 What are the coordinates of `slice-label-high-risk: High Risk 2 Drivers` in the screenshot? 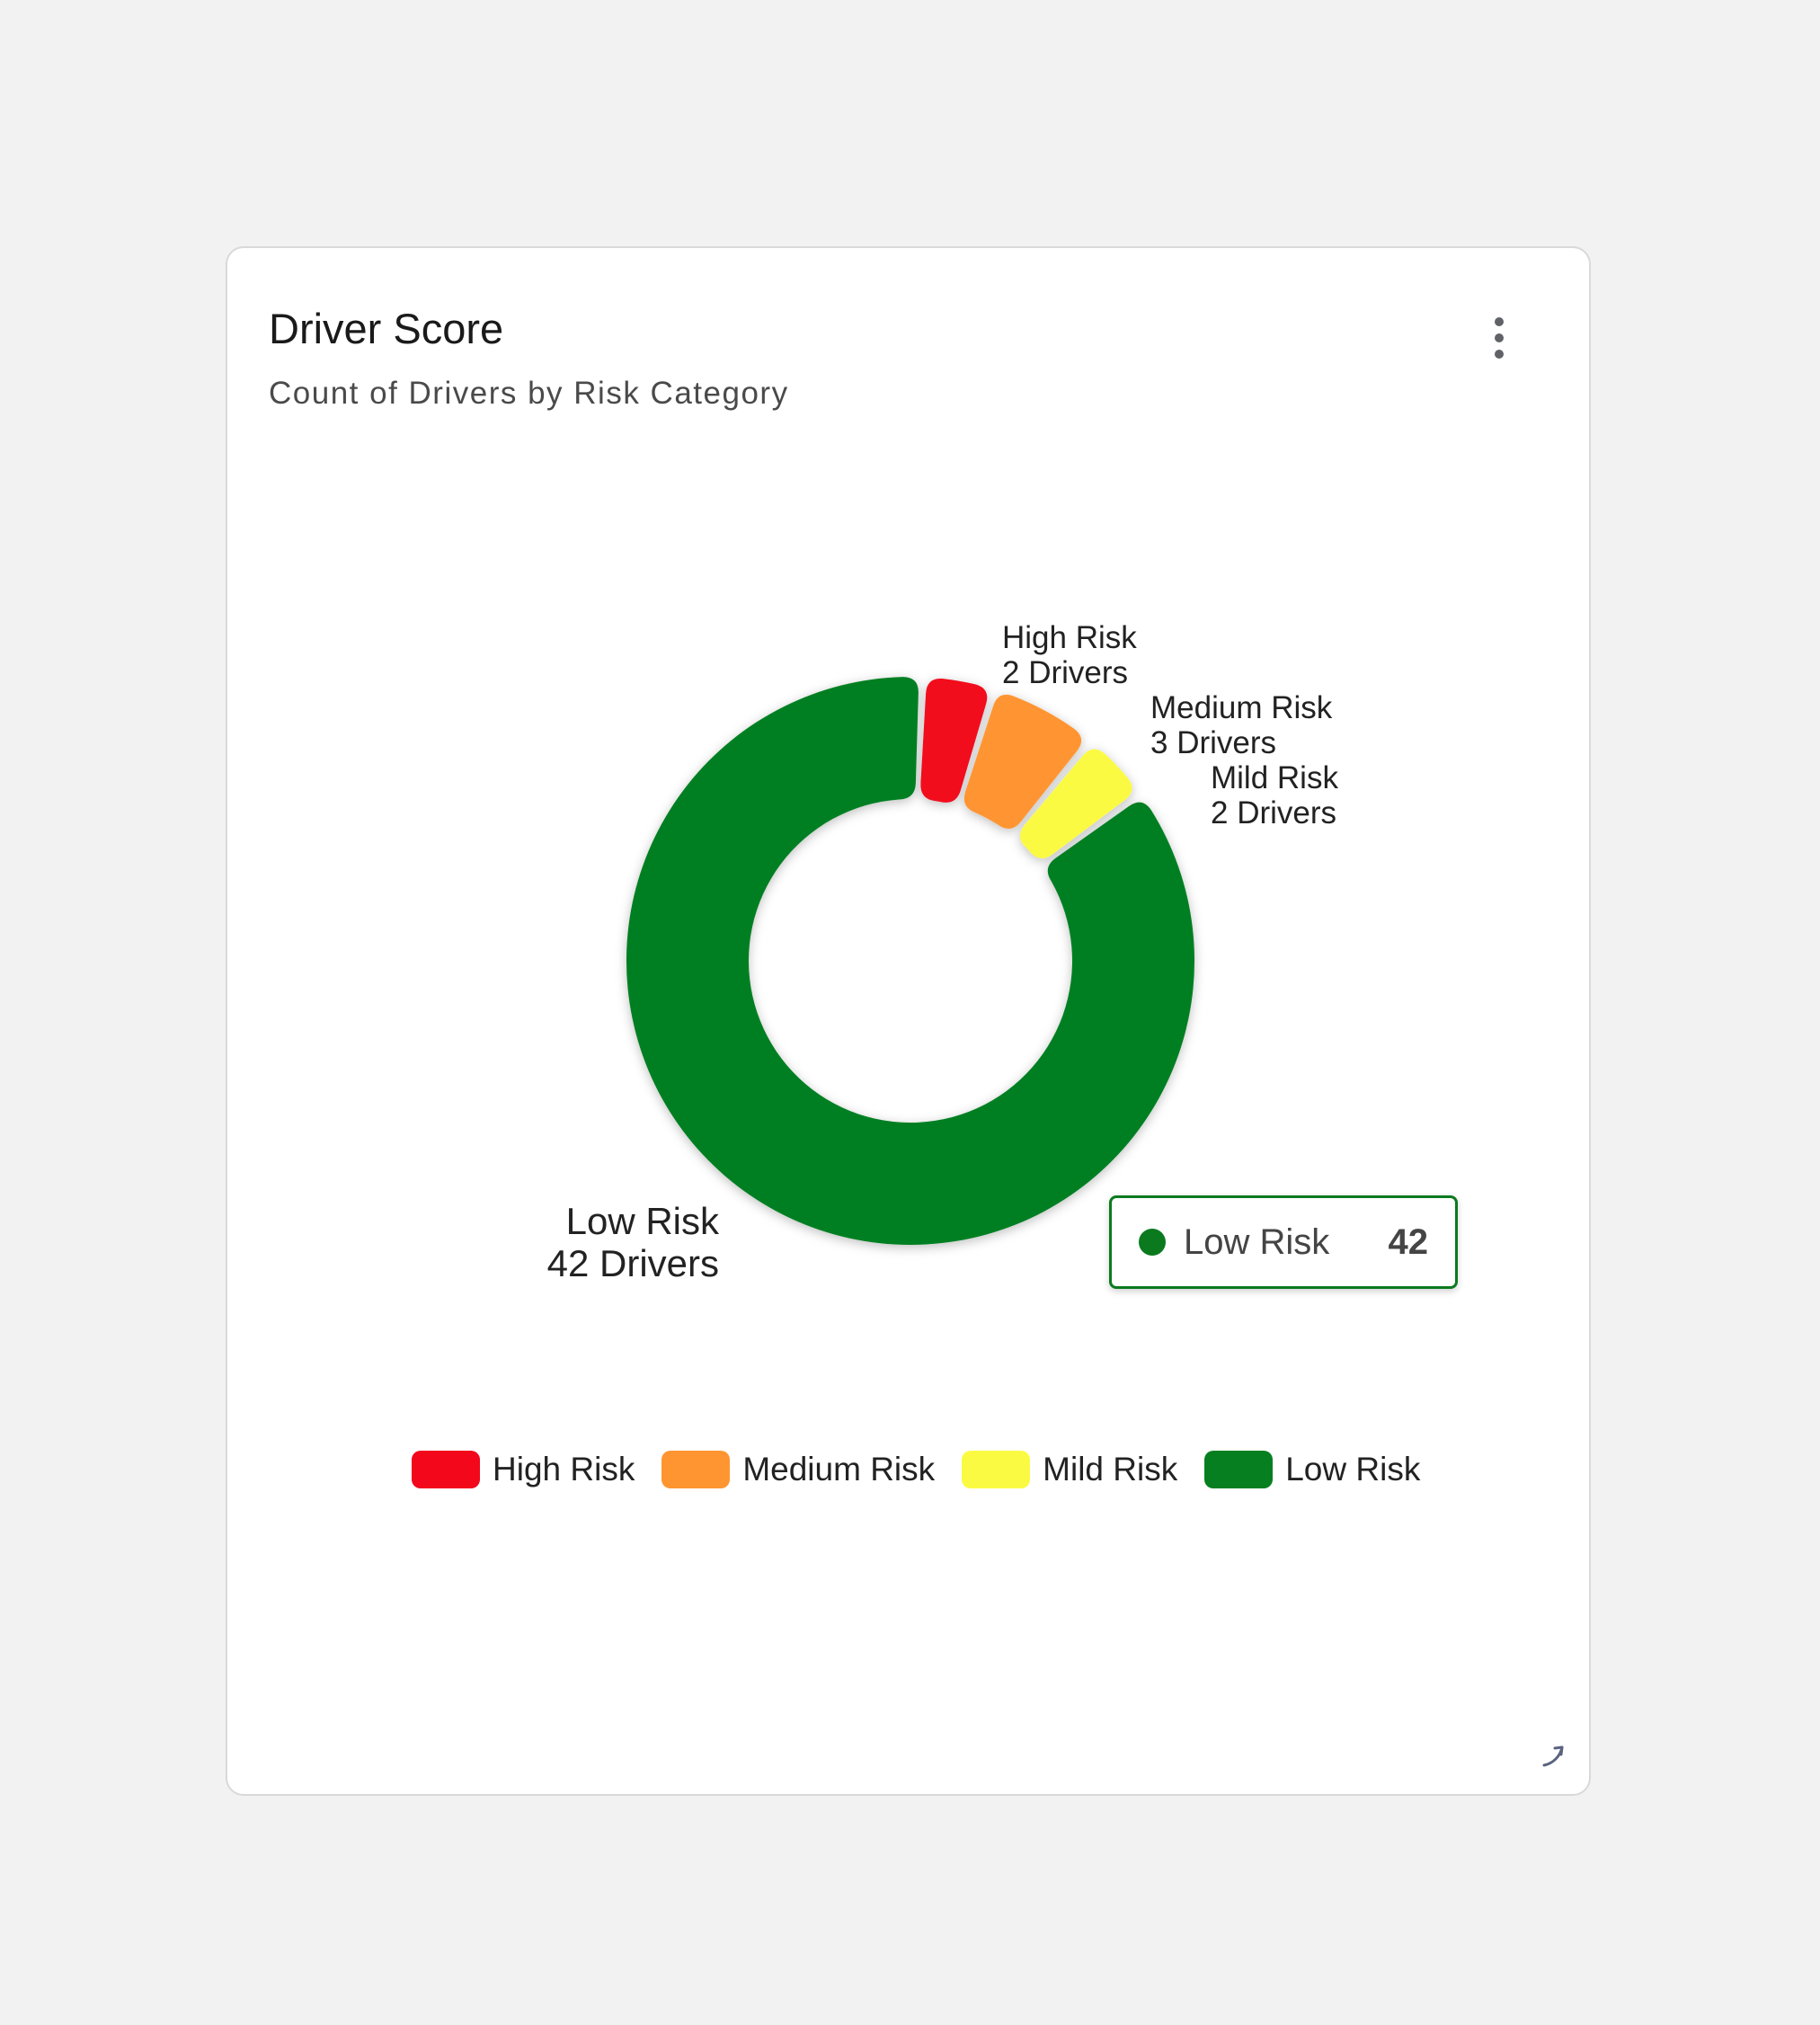 It's located at (1069, 655).